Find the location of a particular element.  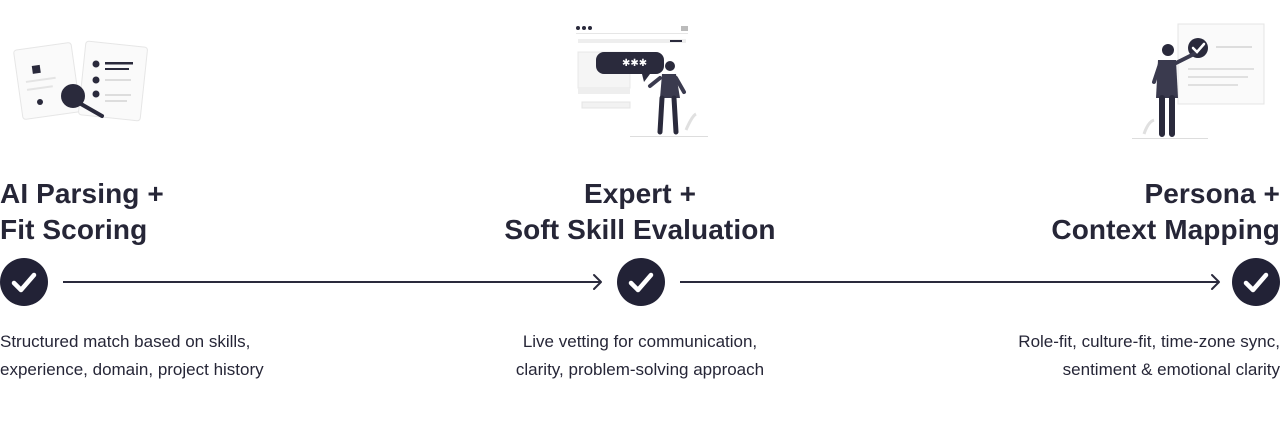

step-1-check-icon is located at coordinates (24, 282).